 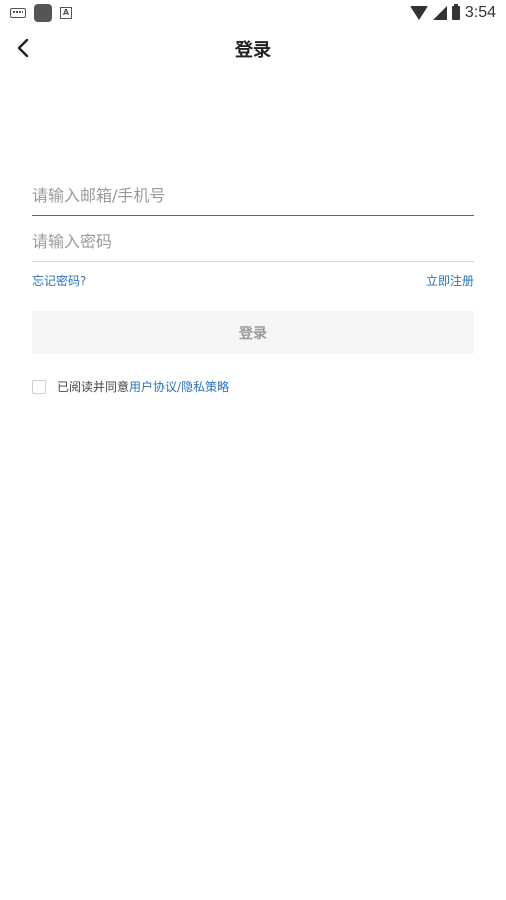 I want to click on status-bar-right: 3:54, so click(x=452, y=13).